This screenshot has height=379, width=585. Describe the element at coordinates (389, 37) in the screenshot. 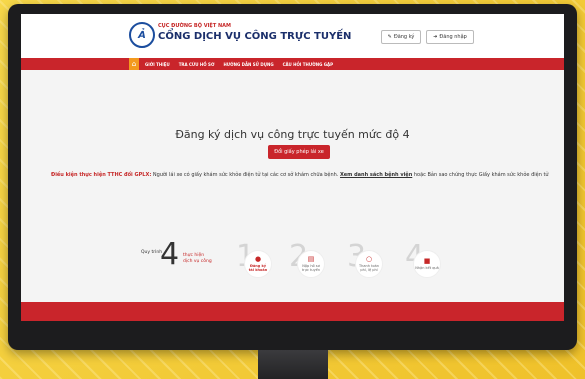

I see `register-icon: ✎` at that location.